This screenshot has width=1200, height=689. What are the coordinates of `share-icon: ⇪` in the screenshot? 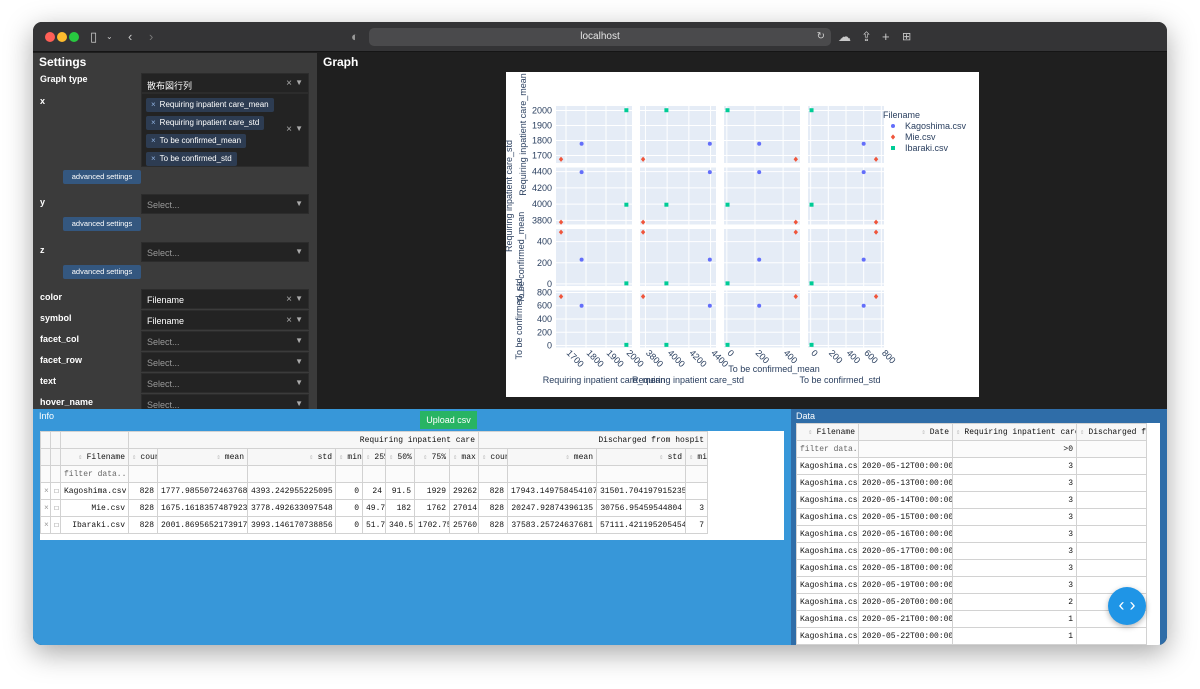 It's located at (866, 37).